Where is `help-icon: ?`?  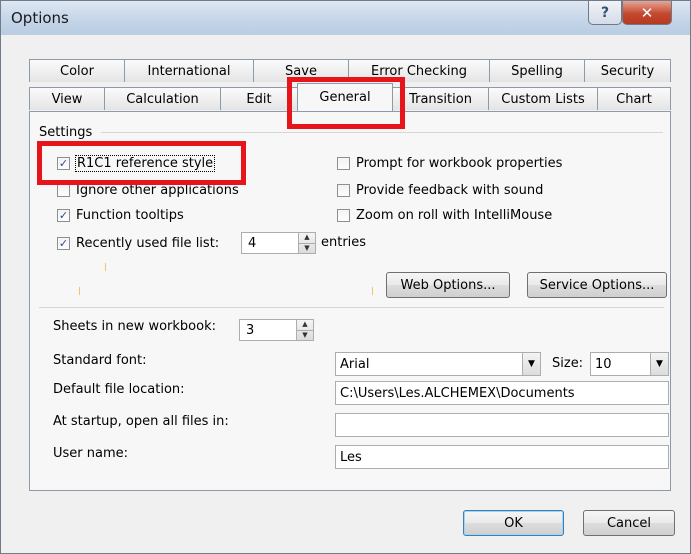 help-icon: ? is located at coordinates (605, 12).